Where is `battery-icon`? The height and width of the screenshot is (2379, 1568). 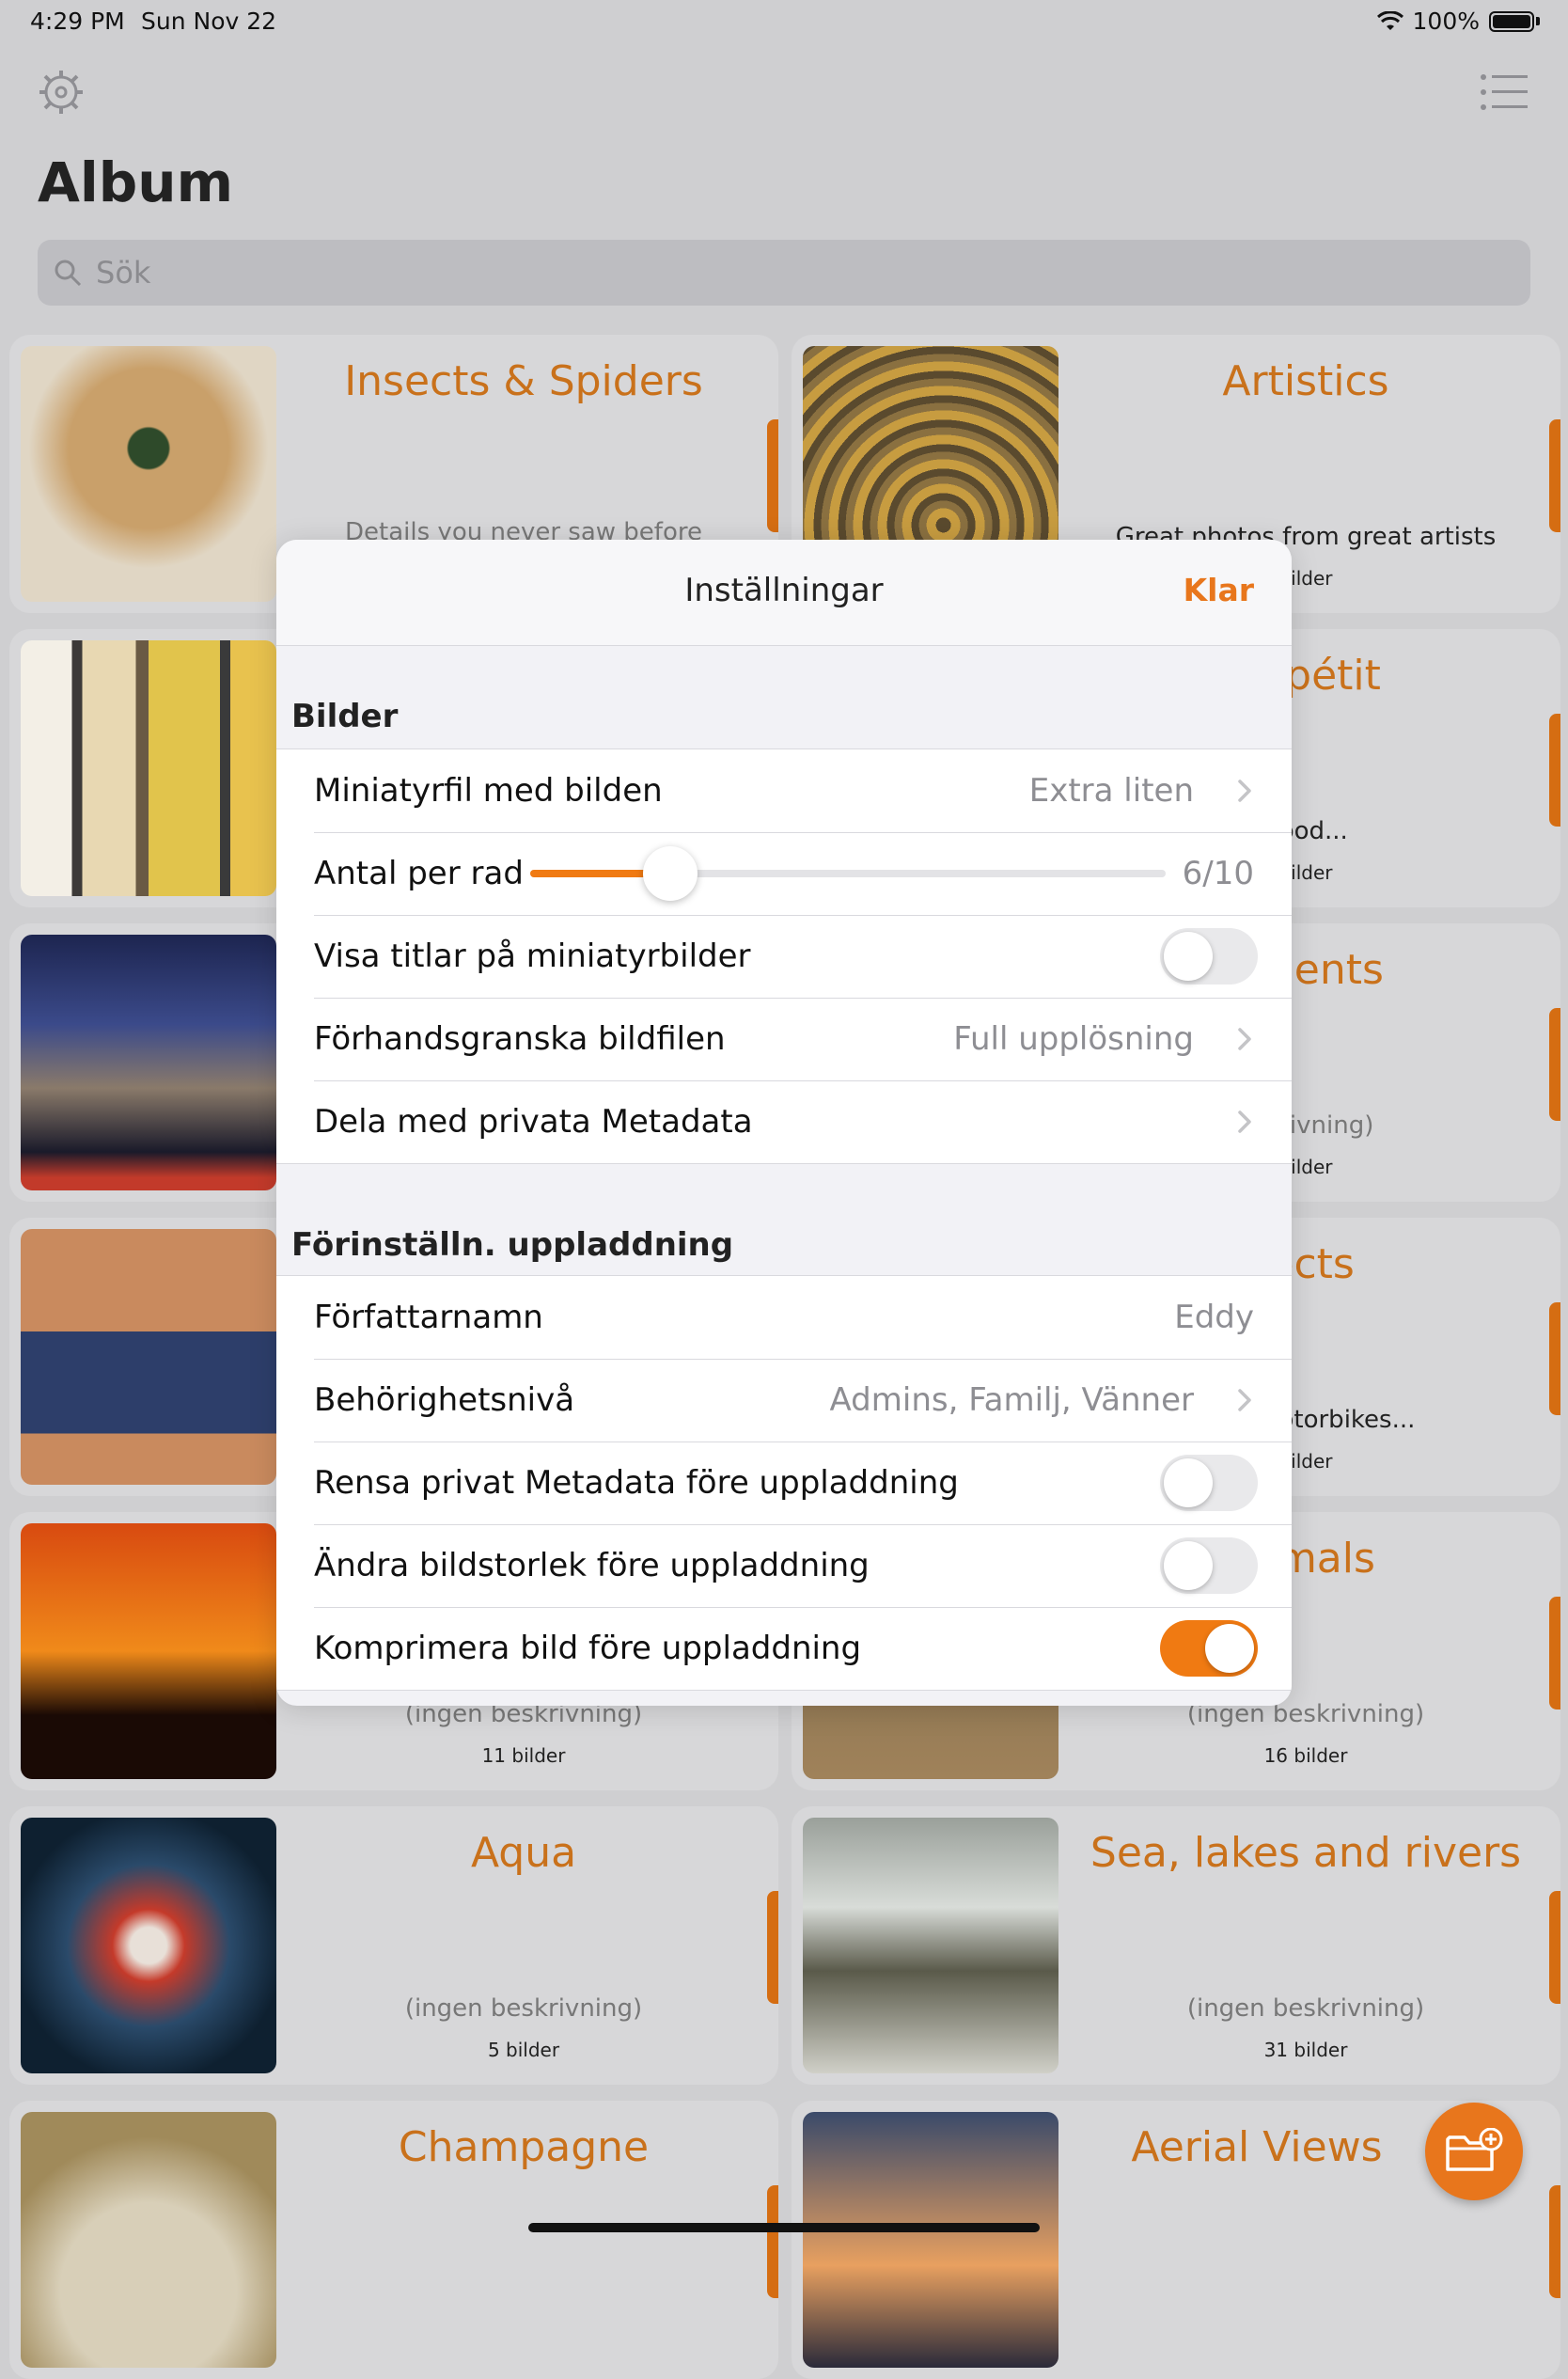
battery-icon is located at coordinates (1511, 21).